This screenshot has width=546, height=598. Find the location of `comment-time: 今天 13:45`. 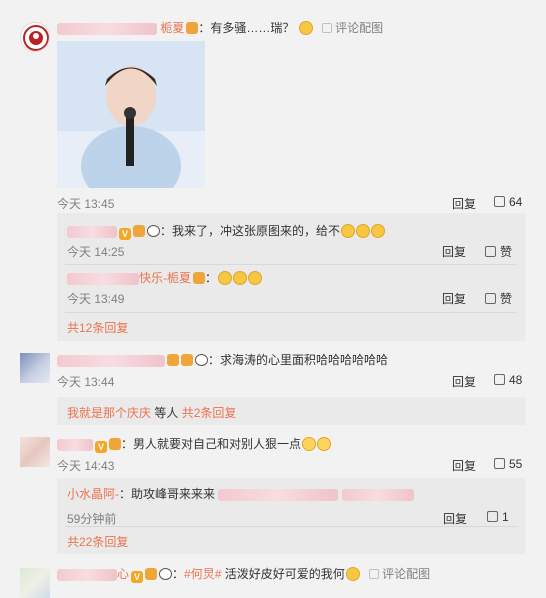

comment-time: 今天 13:45 is located at coordinates (86, 204).